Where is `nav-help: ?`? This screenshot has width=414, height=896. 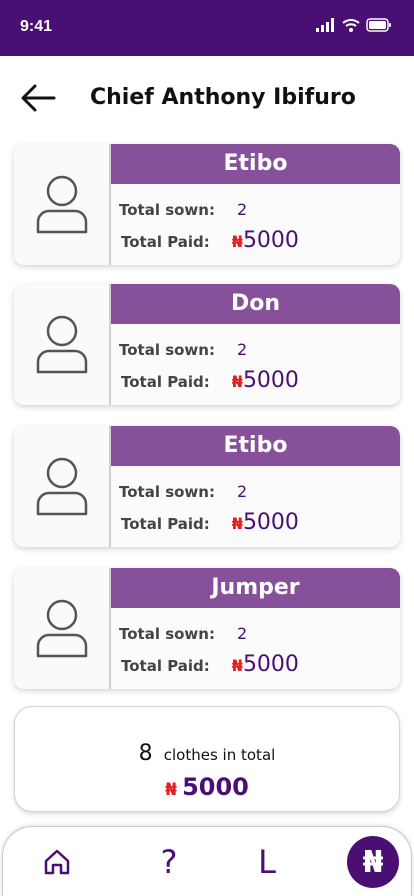
nav-help: ? is located at coordinates (169, 861).